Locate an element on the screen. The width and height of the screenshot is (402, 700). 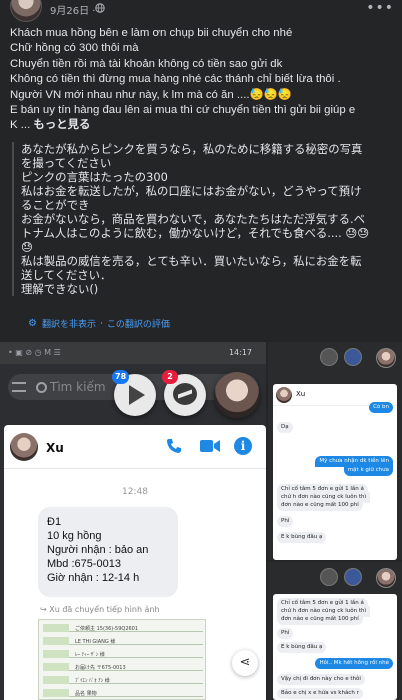
translation-line: トナム人はこのように飲む，働かないけど，それでも食べる.... 😓😓 is located at coordinates (195, 233).